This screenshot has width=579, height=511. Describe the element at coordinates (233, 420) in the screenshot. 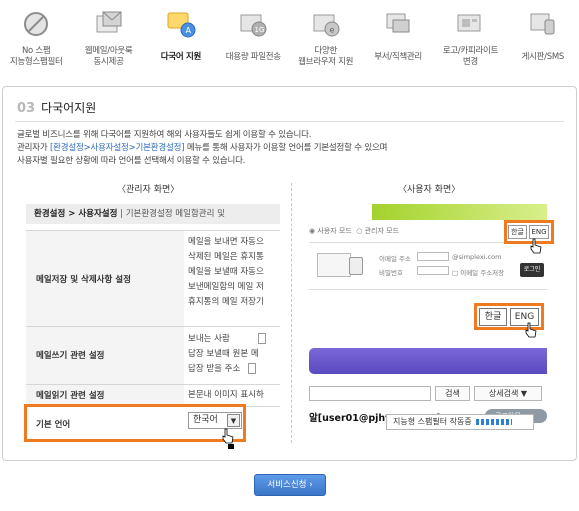

I see `chevron-down-icon: ▼` at that location.